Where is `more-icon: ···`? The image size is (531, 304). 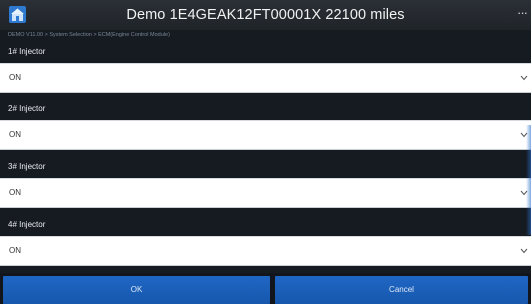
more-icon: ··· is located at coordinates (522, 12).